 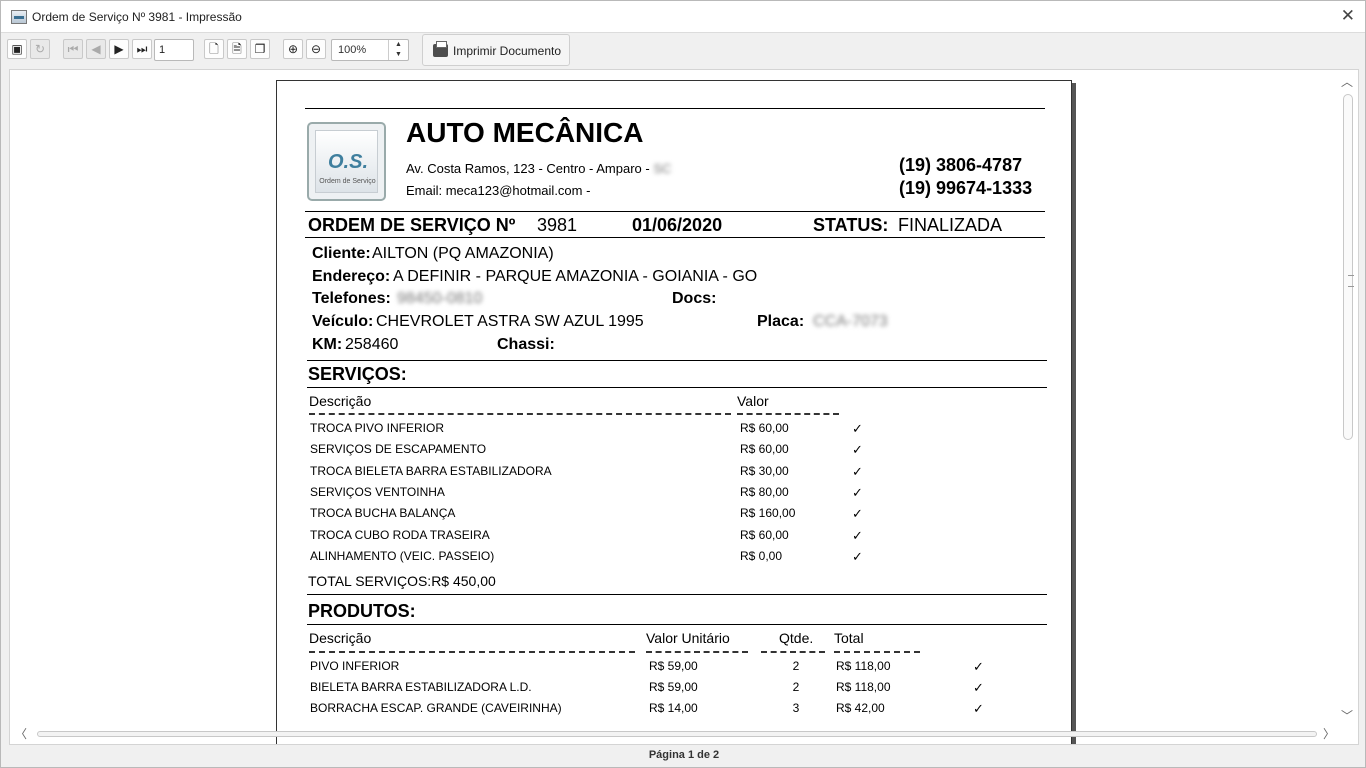 What do you see at coordinates (849, 638) in the screenshot?
I see `produtos-col-total: Total` at bounding box center [849, 638].